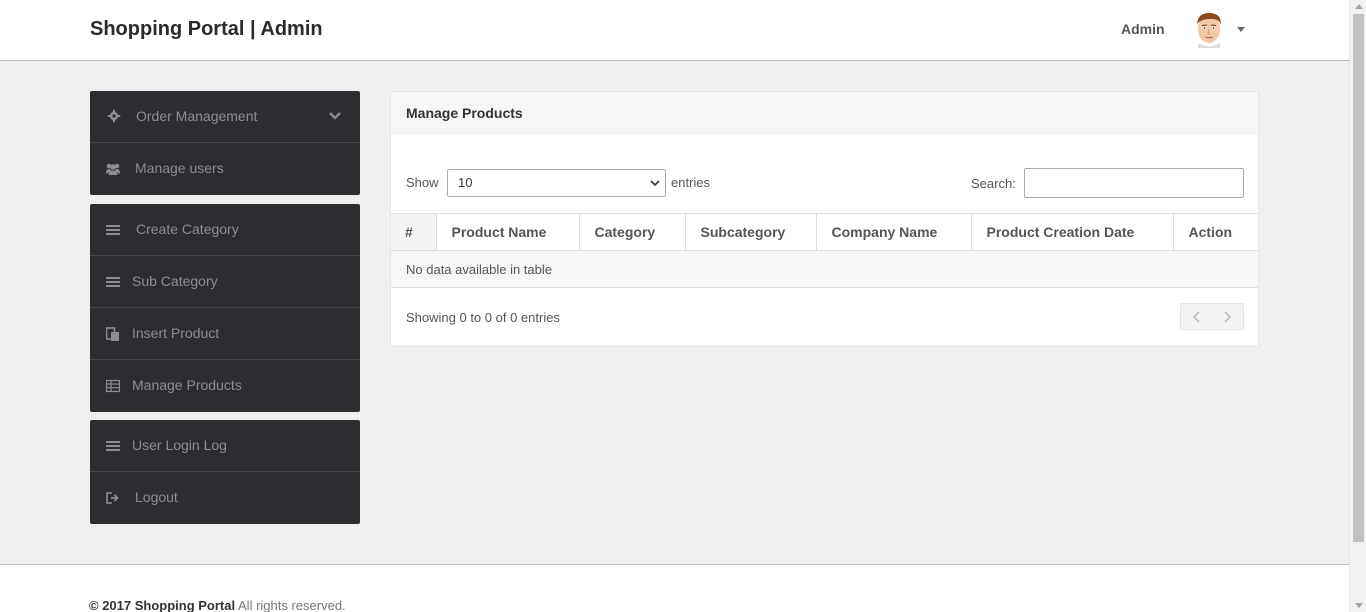  I want to click on sidebar-item-logout: Logout, so click(225, 498).